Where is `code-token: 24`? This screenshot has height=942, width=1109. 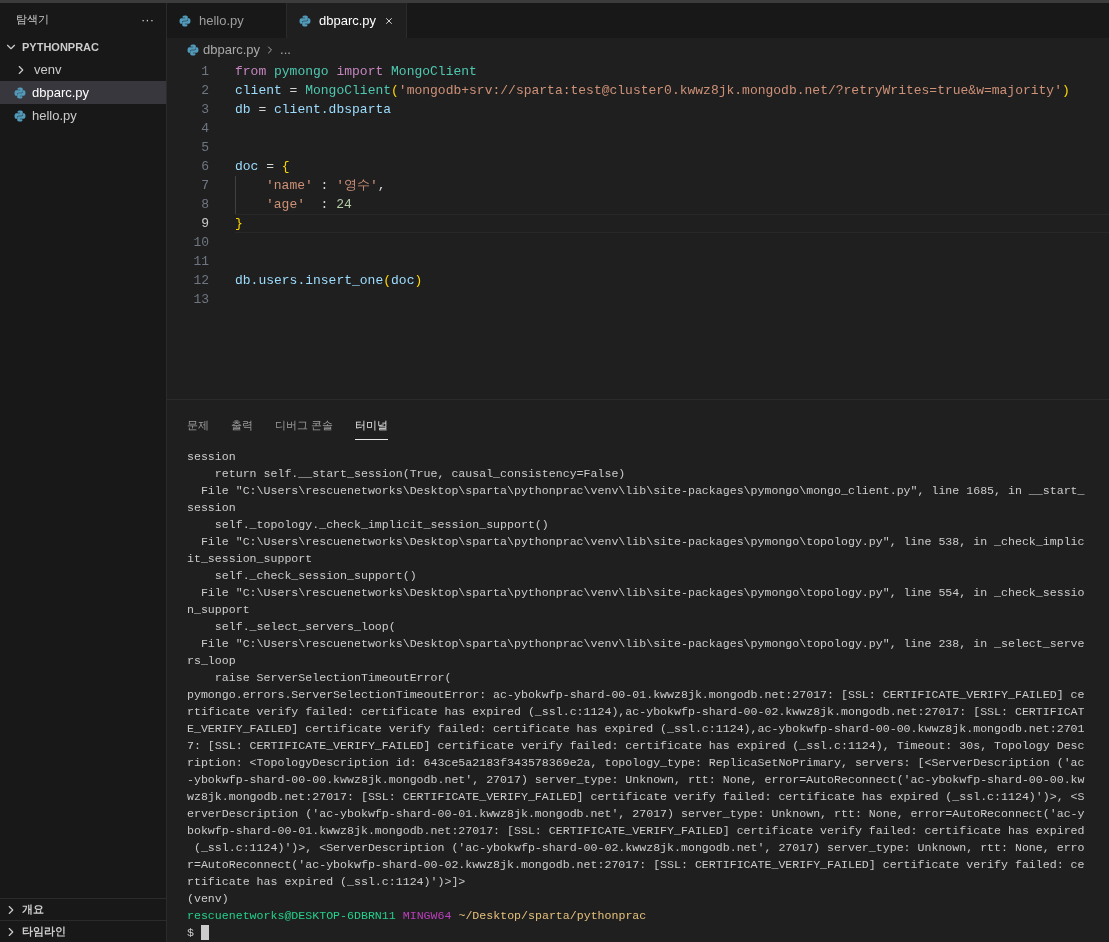 code-token: 24 is located at coordinates (344, 204).